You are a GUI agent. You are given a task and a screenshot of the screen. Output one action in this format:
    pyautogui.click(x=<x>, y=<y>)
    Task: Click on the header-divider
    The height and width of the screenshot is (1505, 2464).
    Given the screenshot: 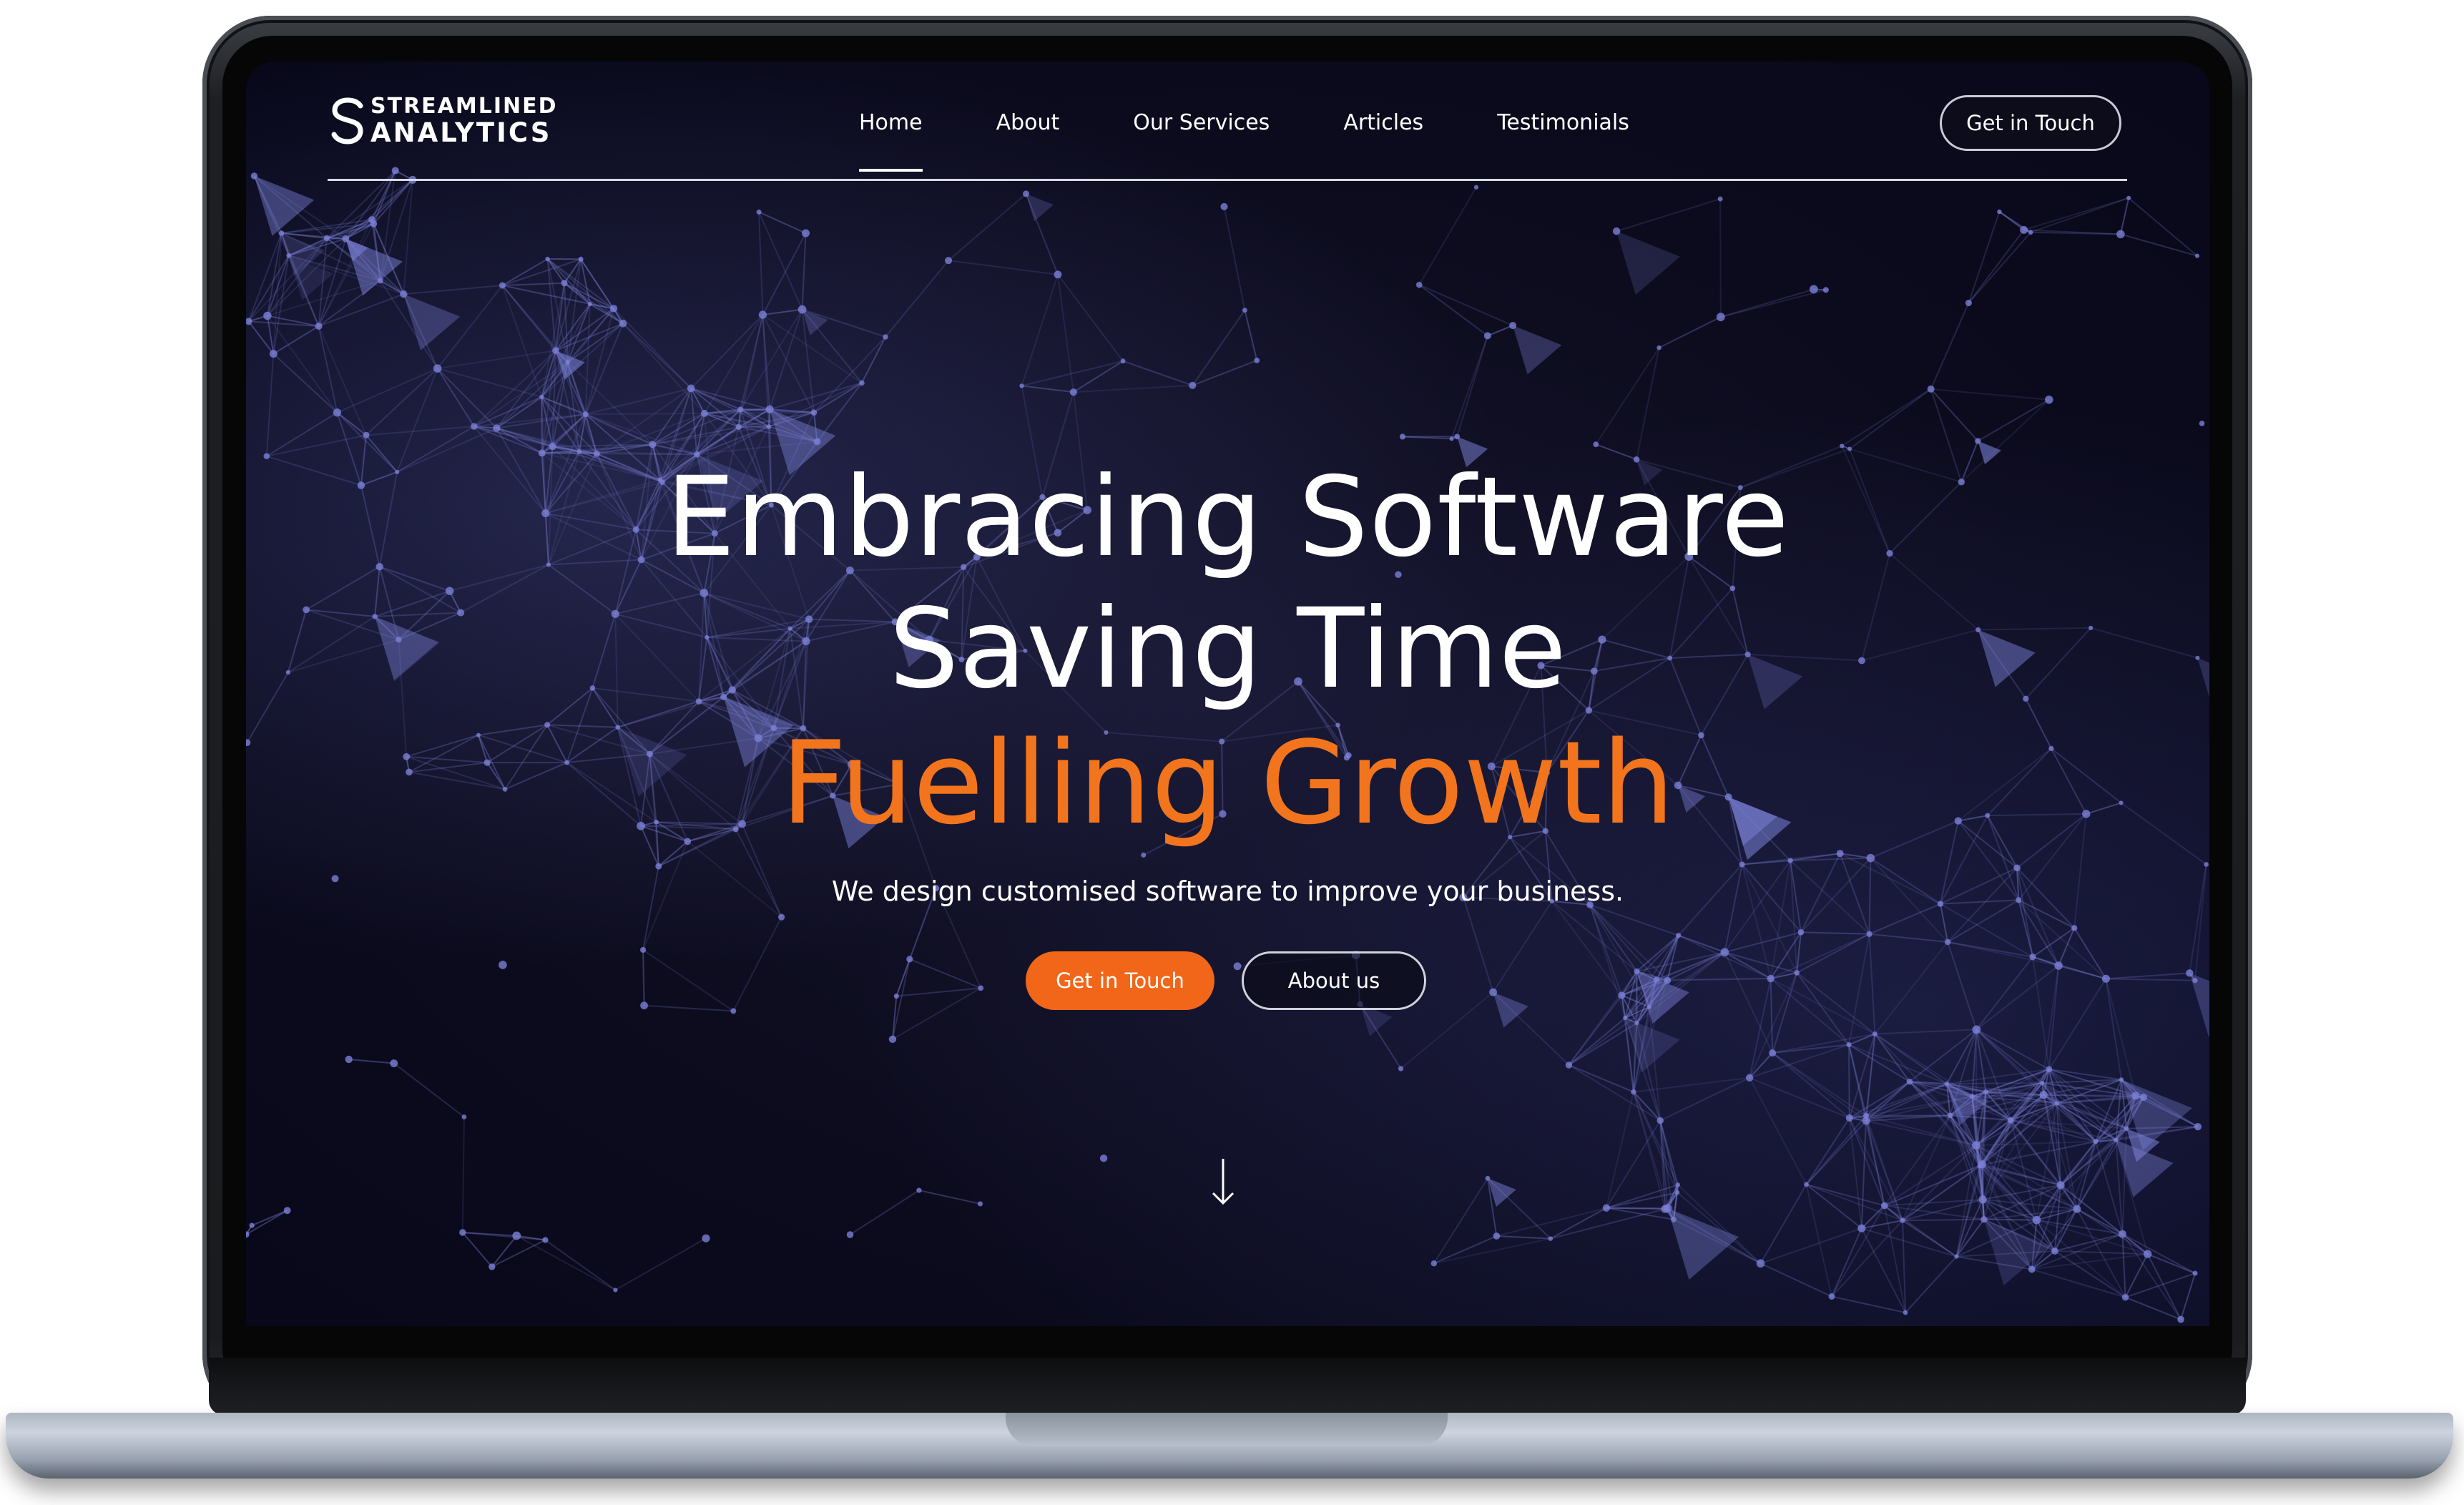 What is the action you would take?
    pyautogui.click(x=1227, y=180)
    